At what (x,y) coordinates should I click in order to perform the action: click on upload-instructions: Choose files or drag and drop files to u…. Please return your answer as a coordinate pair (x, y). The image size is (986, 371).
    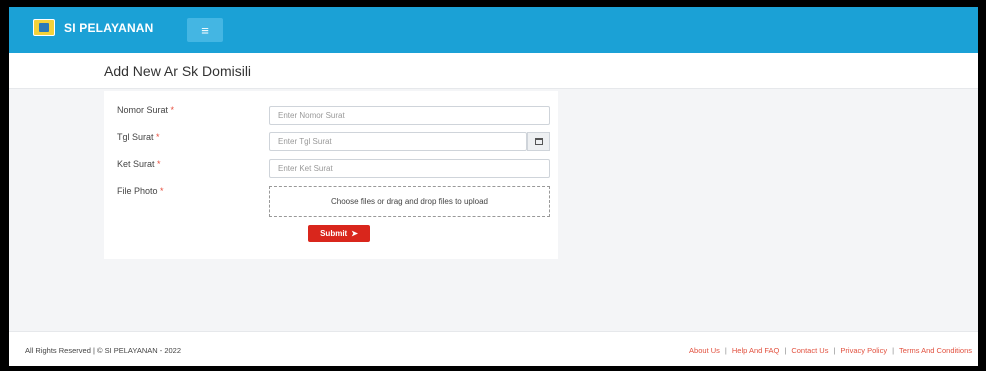
    Looking at the image, I should click on (409, 201).